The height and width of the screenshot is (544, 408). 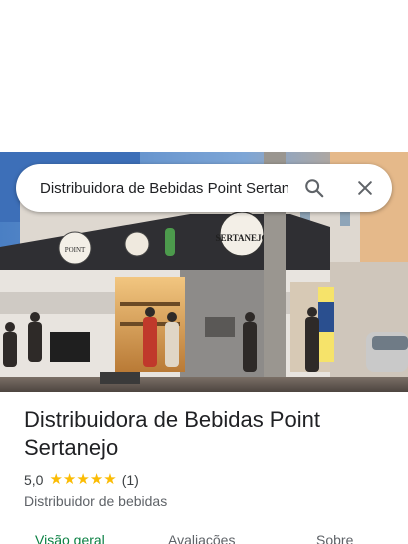 What do you see at coordinates (34, 480) in the screenshot?
I see `rating-value: 5,0` at bounding box center [34, 480].